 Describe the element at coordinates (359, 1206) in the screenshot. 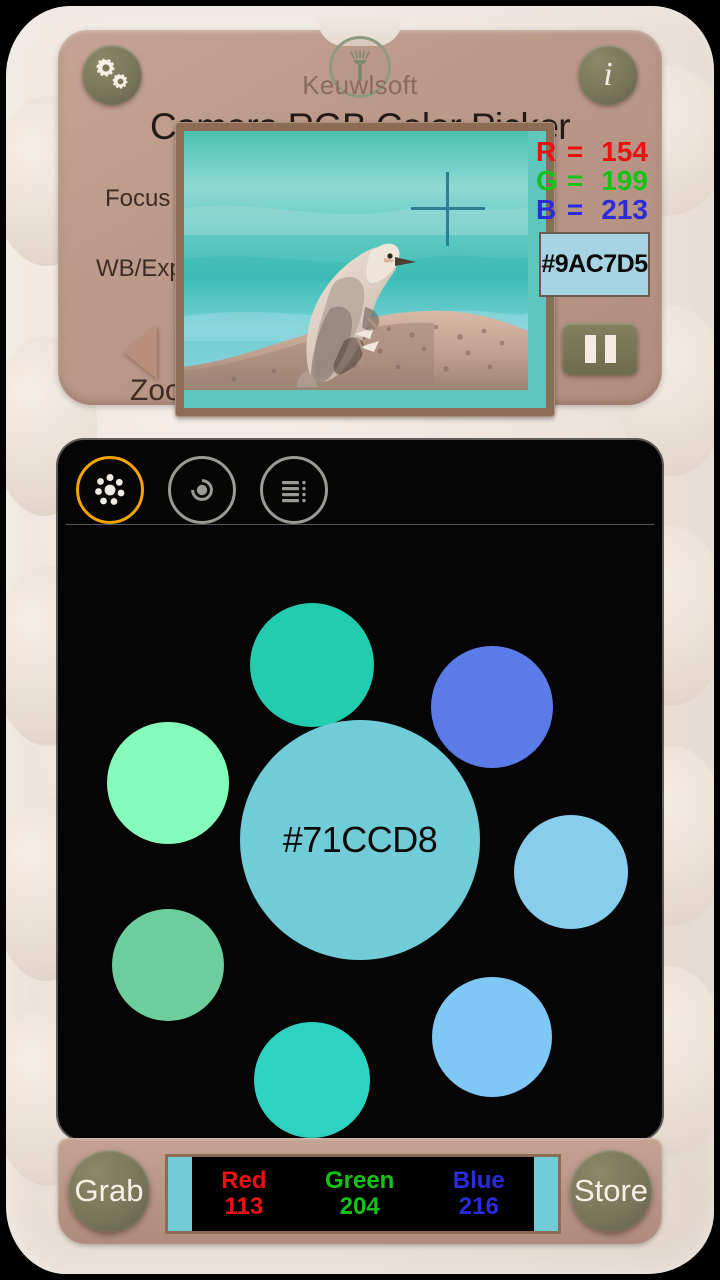

I see `channel-green-value: 204` at that location.